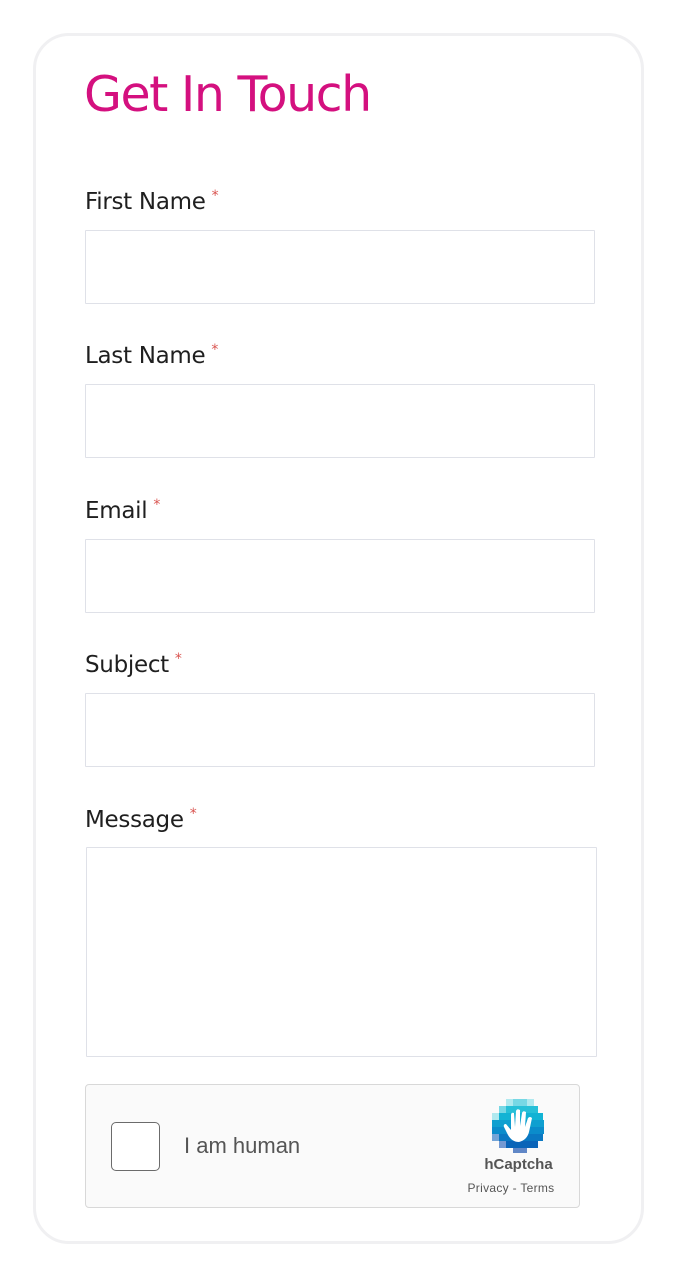 The image size is (680, 1280). Describe the element at coordinates (228, 94) in the screenshot. I see `form-title: Get In Touch` at that location.